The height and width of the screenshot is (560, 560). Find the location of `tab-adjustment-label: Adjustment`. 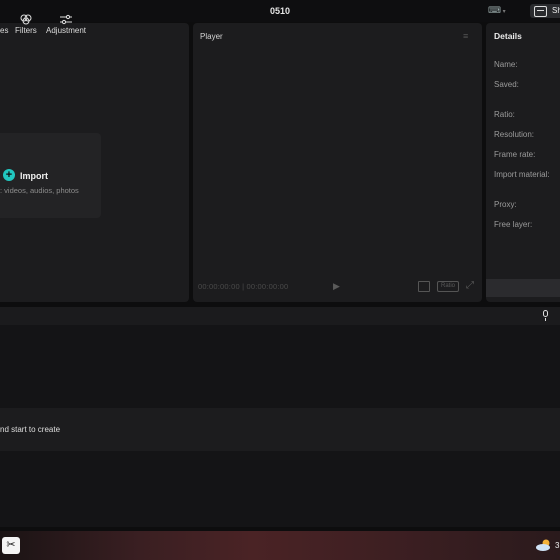

tab-adjustment-label: Adjustment is located at coordinates (66, 30).